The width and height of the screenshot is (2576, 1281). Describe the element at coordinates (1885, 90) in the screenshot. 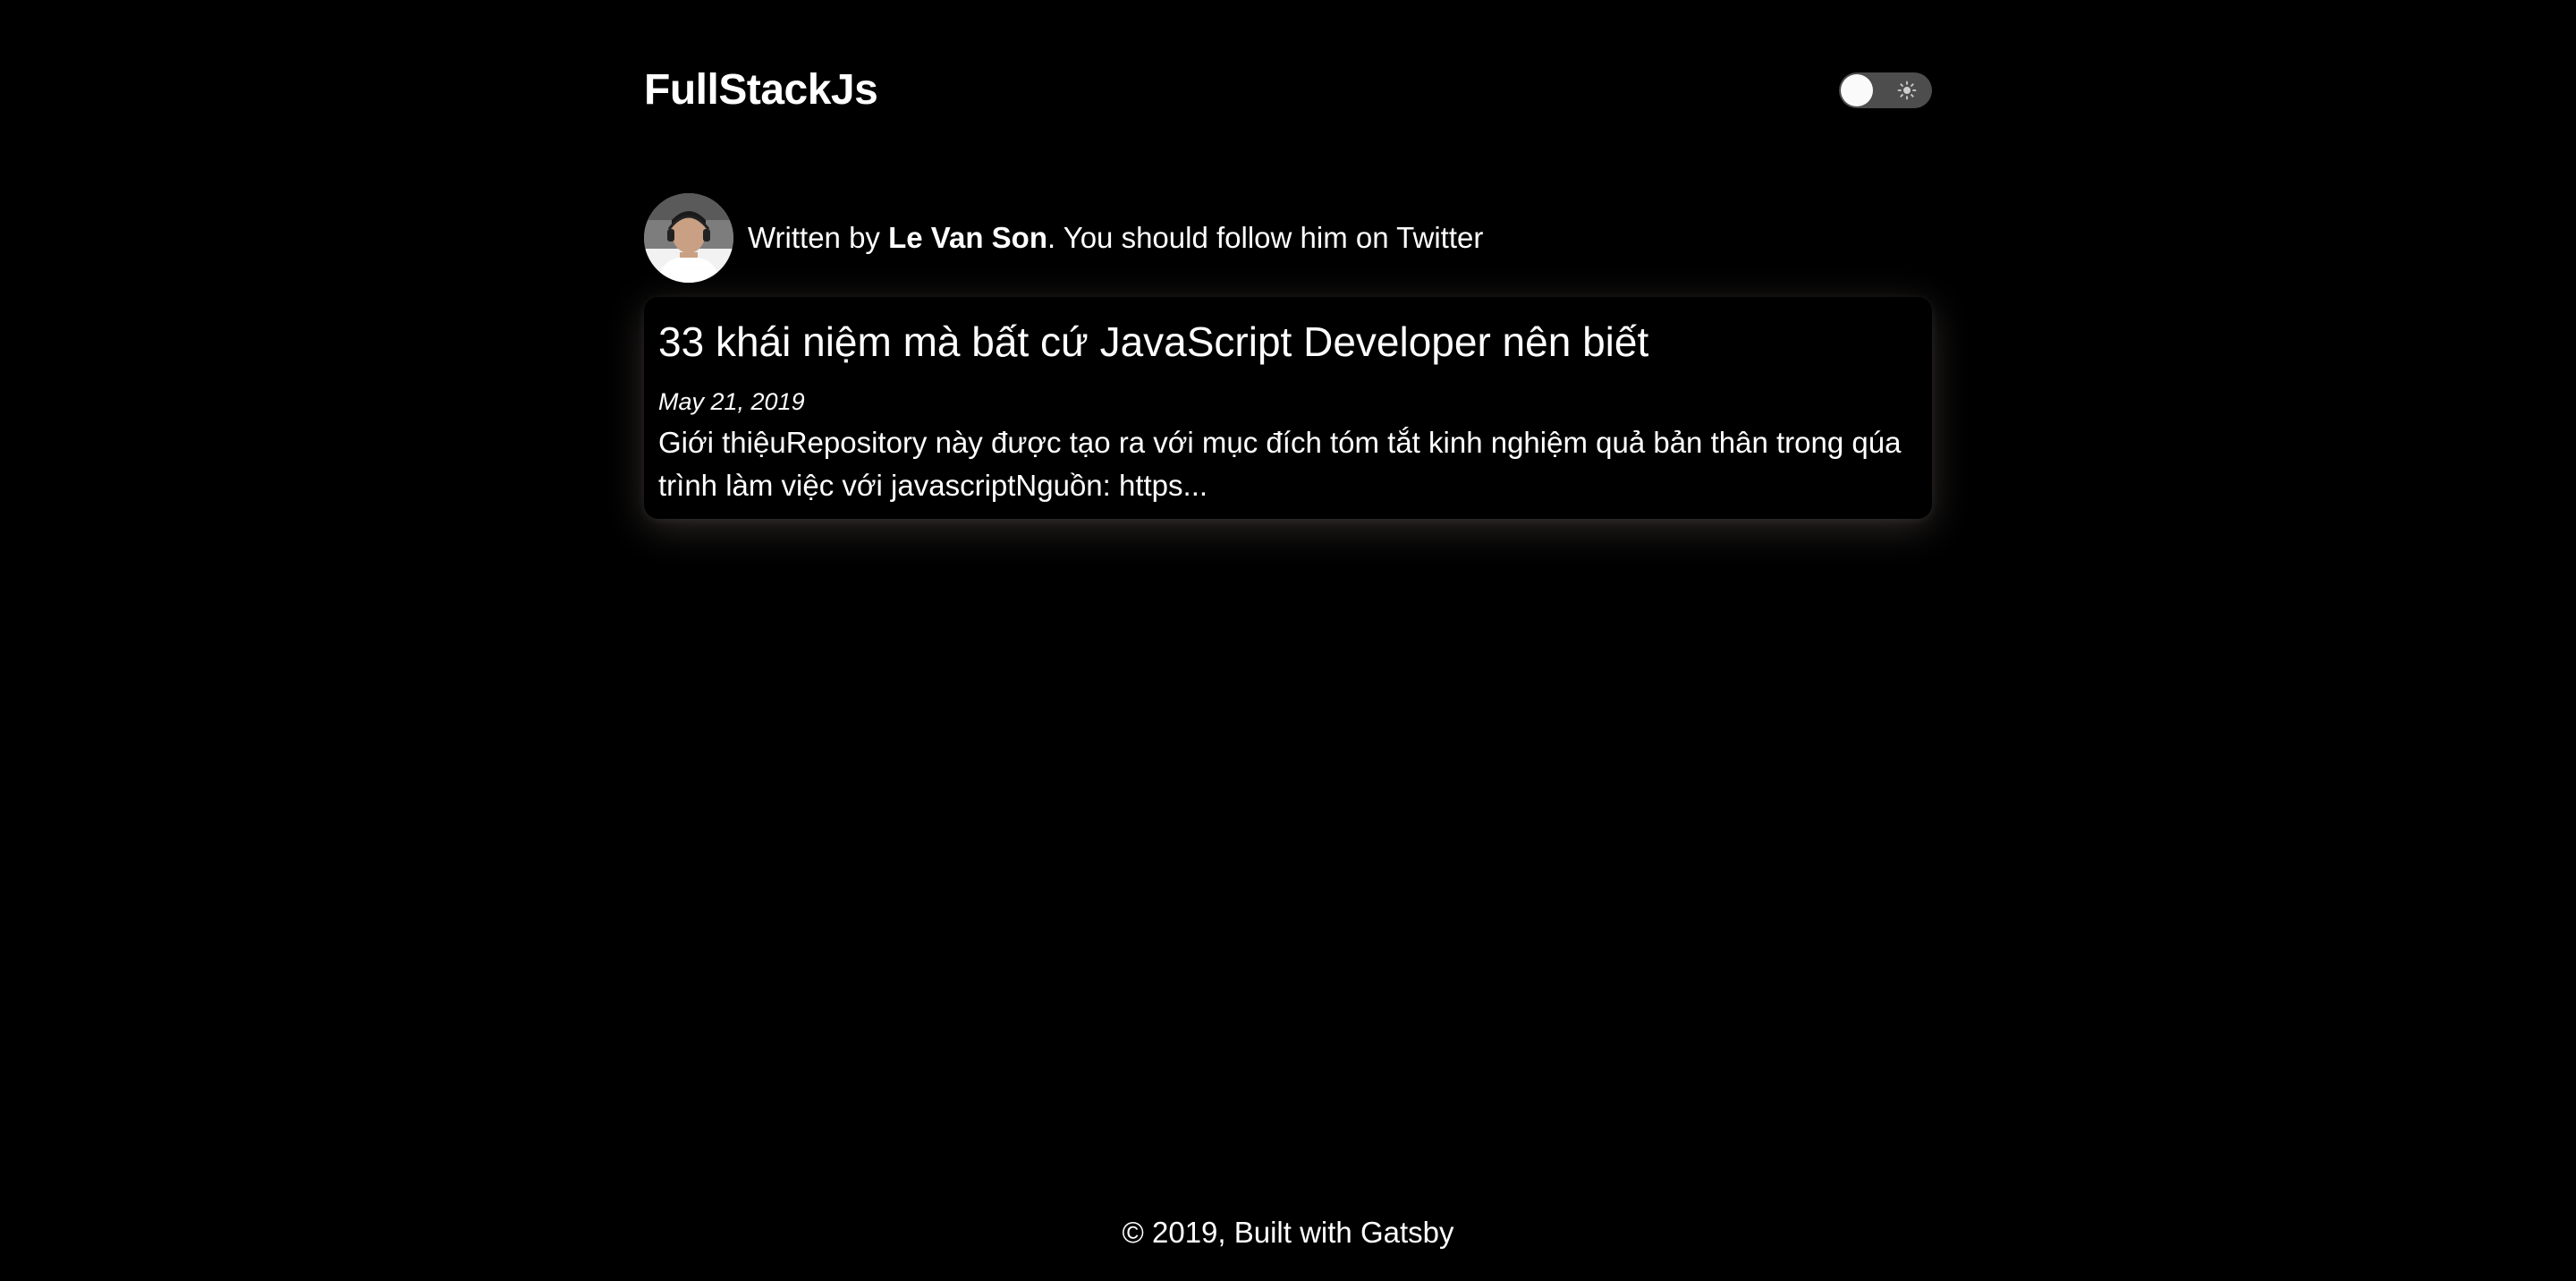

I see `theme-toggle` at that location.